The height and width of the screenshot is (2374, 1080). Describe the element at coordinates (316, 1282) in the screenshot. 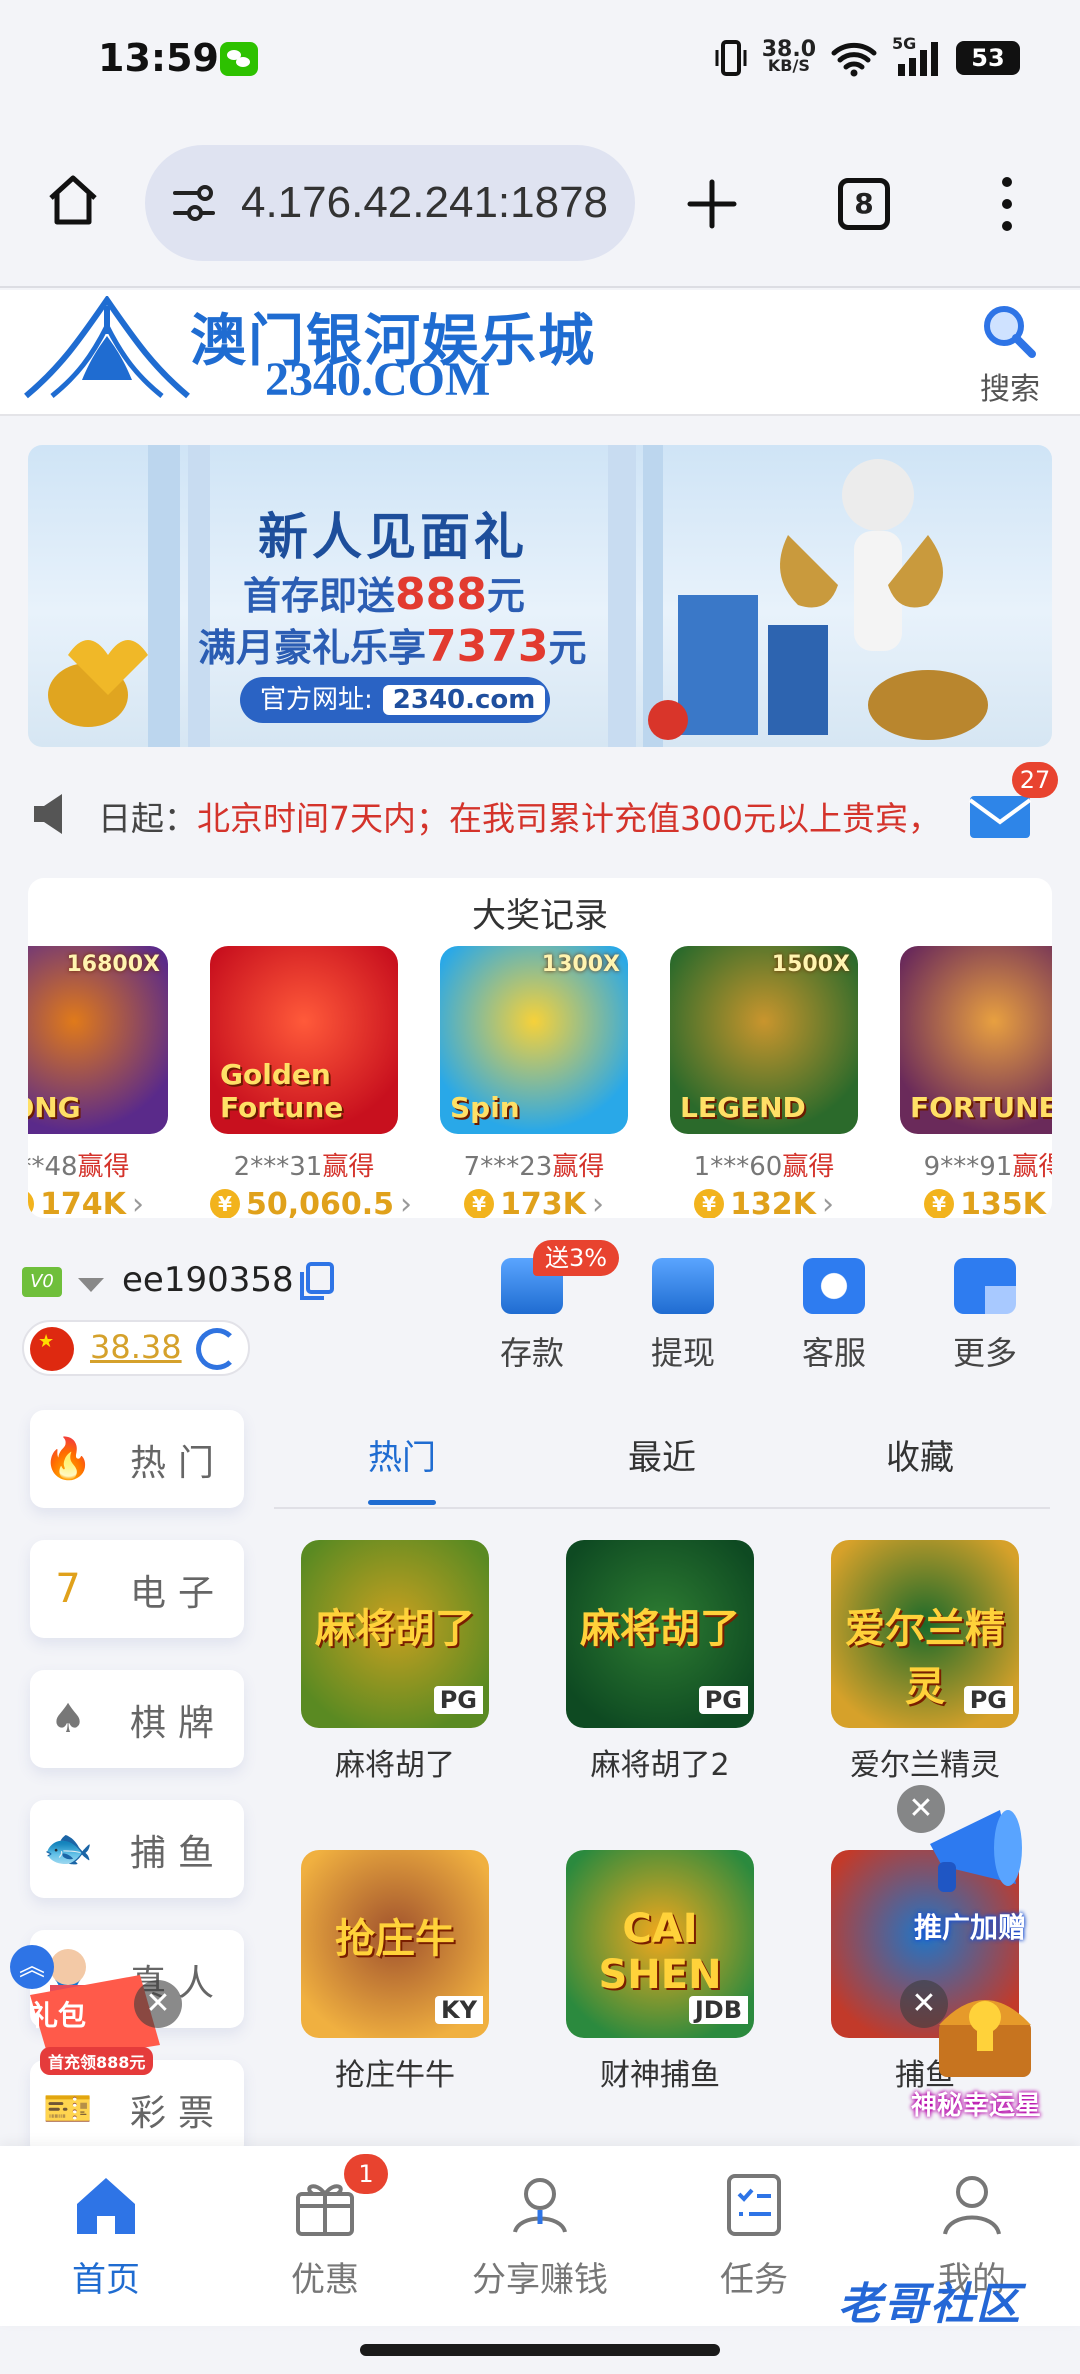

I see `copy-icon` at that location.